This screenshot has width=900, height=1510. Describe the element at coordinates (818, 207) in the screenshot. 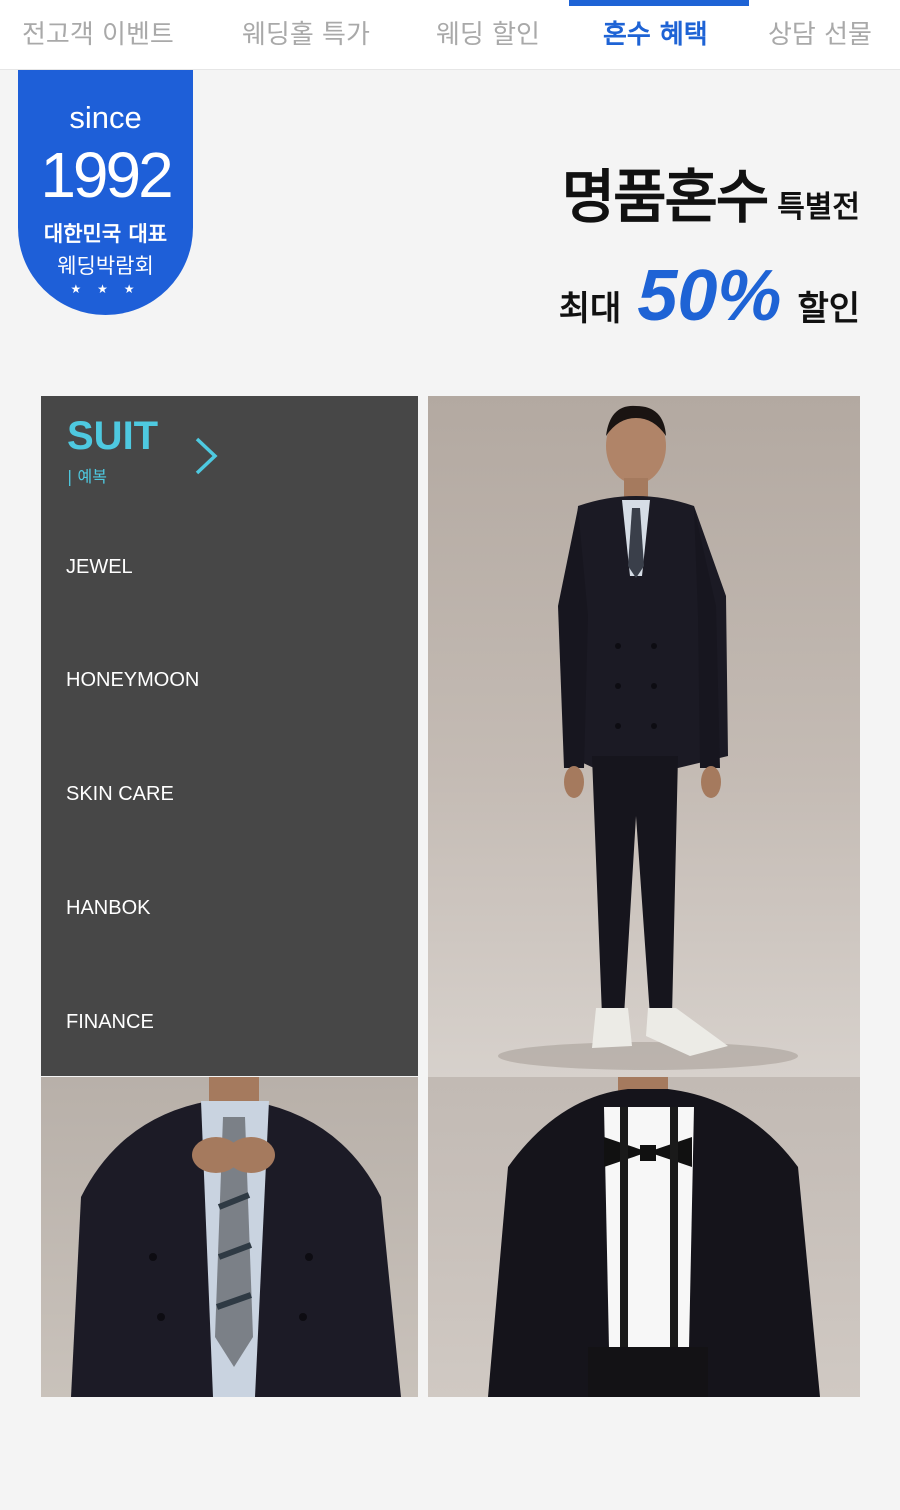

I see `headline-sub: 특별전` at that location.